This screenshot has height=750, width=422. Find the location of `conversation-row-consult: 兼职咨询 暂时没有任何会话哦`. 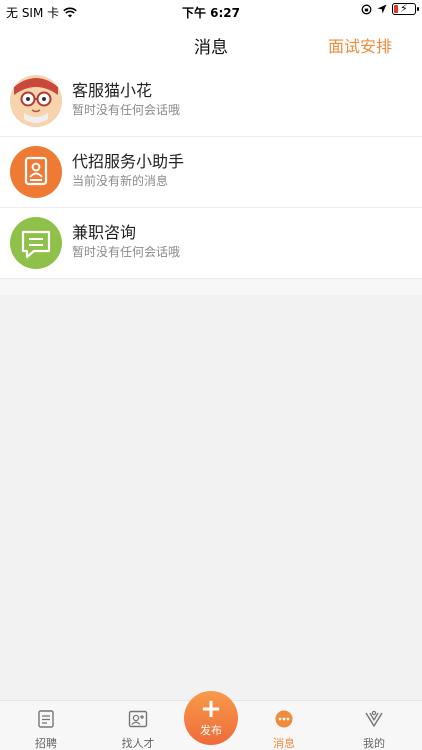

conversation-row-consult: 兼职咨询 暂时没有任何会话哦 is located at coordinates (211, 243).